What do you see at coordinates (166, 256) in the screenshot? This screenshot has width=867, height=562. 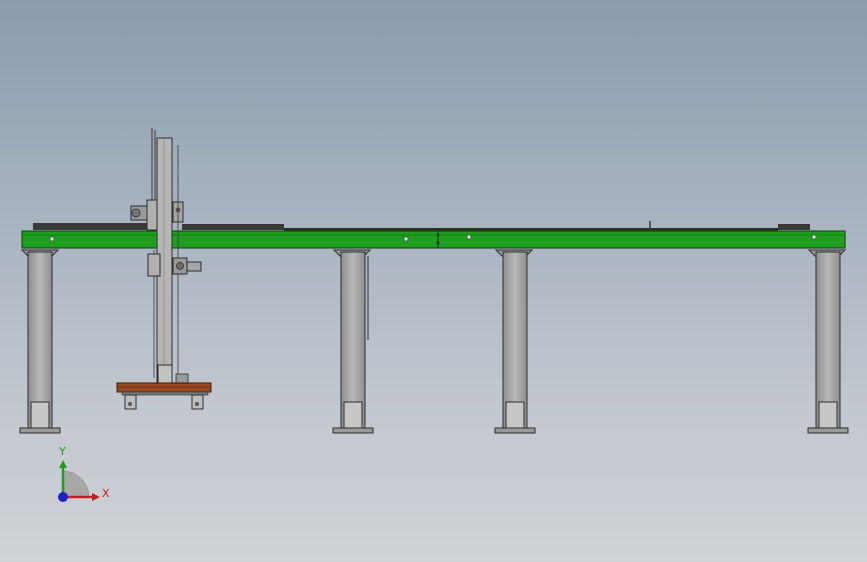 I see `trolley-carriage` at bounding box center [166, 256].